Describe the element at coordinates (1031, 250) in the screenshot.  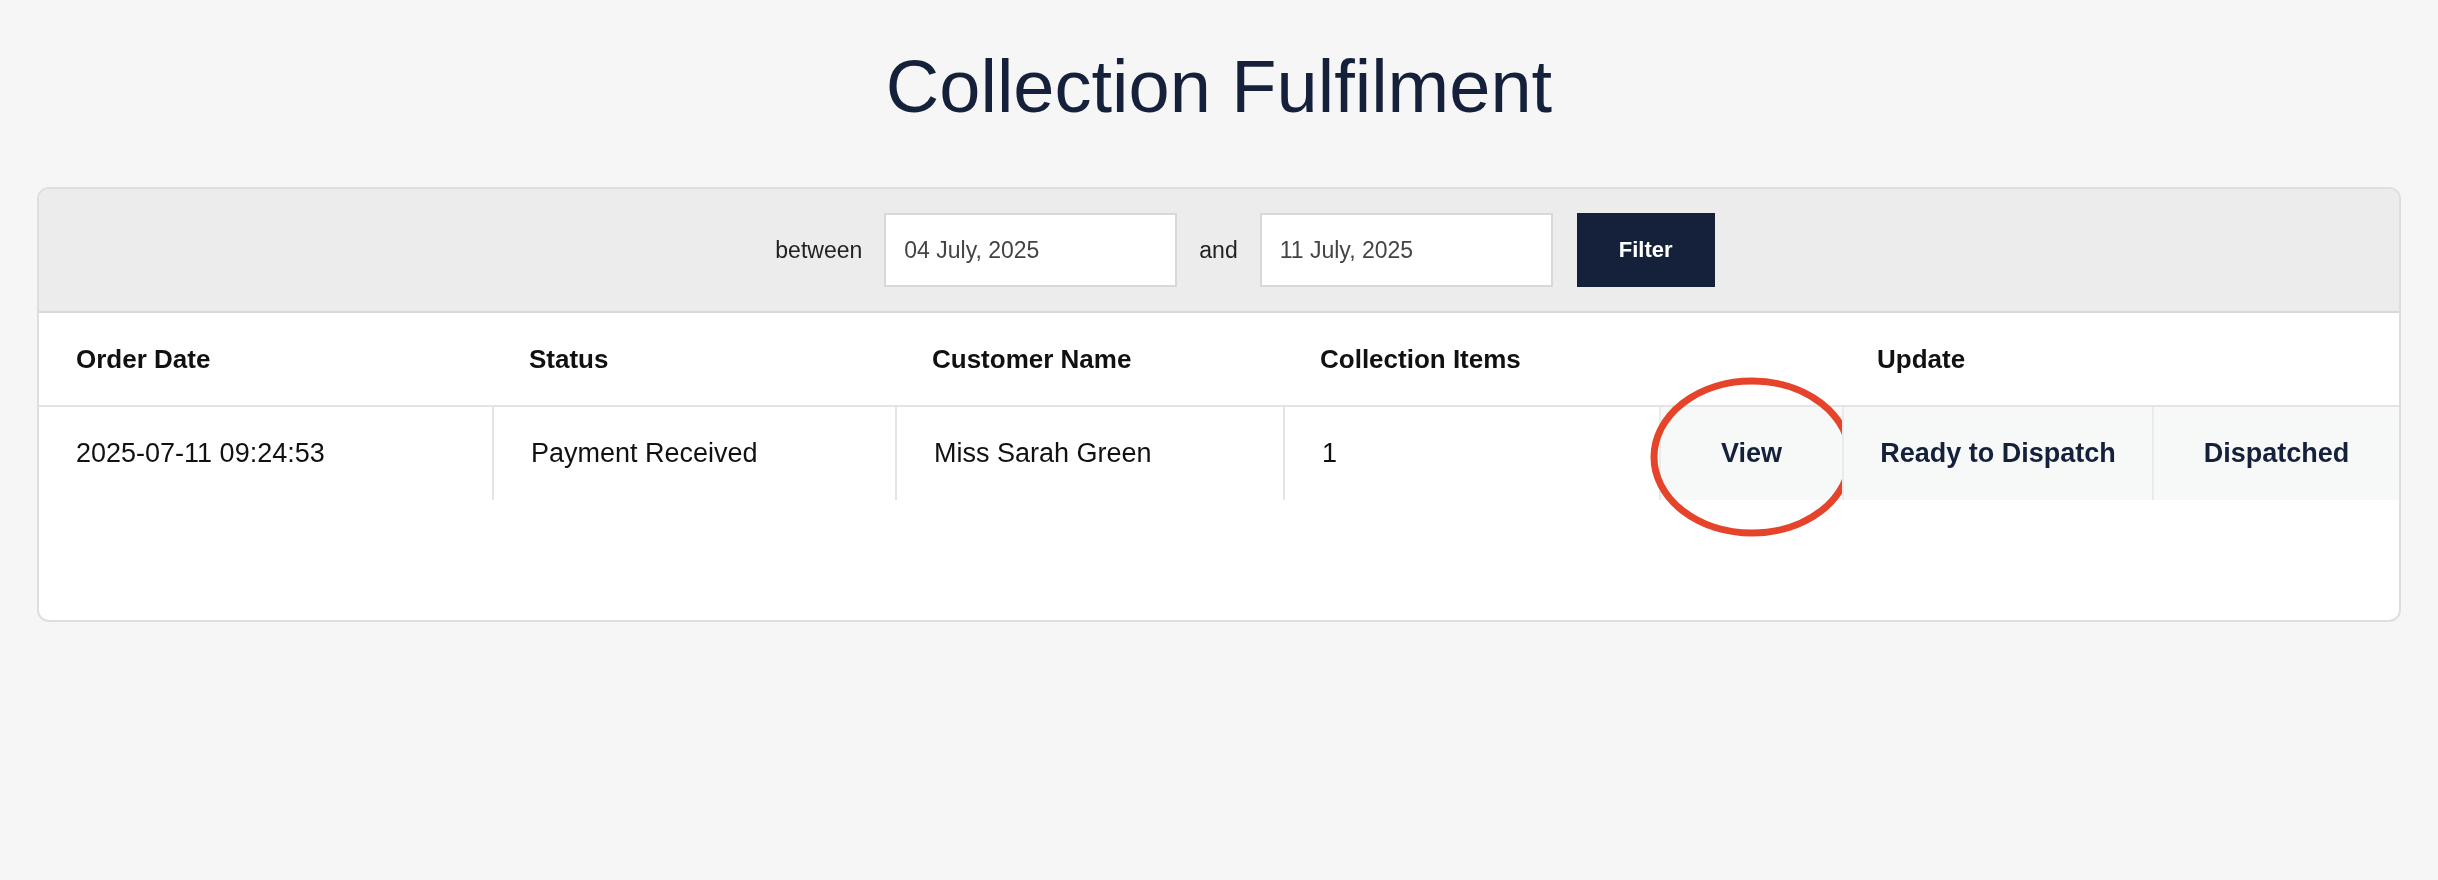
I see `start-date-field: 04 July, 2025` at that location.